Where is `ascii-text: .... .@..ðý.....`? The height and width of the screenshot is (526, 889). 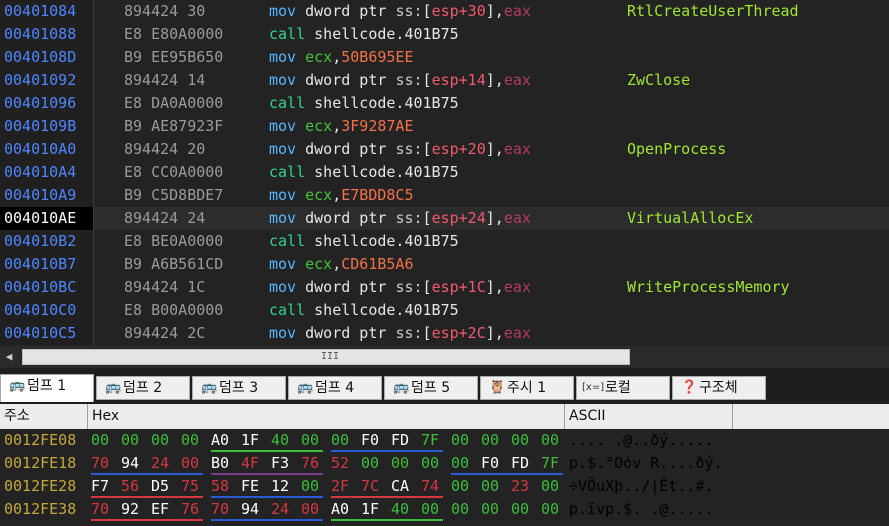
ascii-text: .... .@..ðý..... is located at coordinates (641, 440).